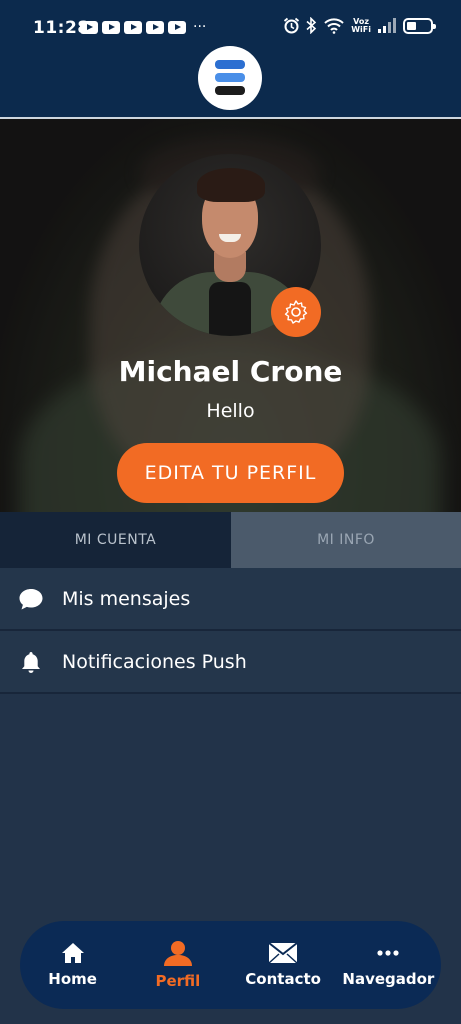  I want to click on nav-perfil: Perfil, so click(177, 965).